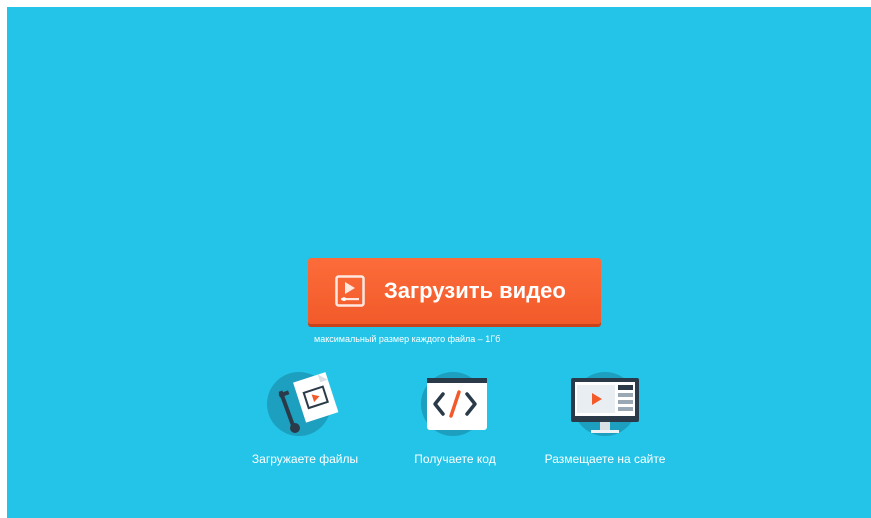  Describe the element at coordinates (305, 459) in the screenshot. I see `step-label-upload: Загружаете файлы` at that location.